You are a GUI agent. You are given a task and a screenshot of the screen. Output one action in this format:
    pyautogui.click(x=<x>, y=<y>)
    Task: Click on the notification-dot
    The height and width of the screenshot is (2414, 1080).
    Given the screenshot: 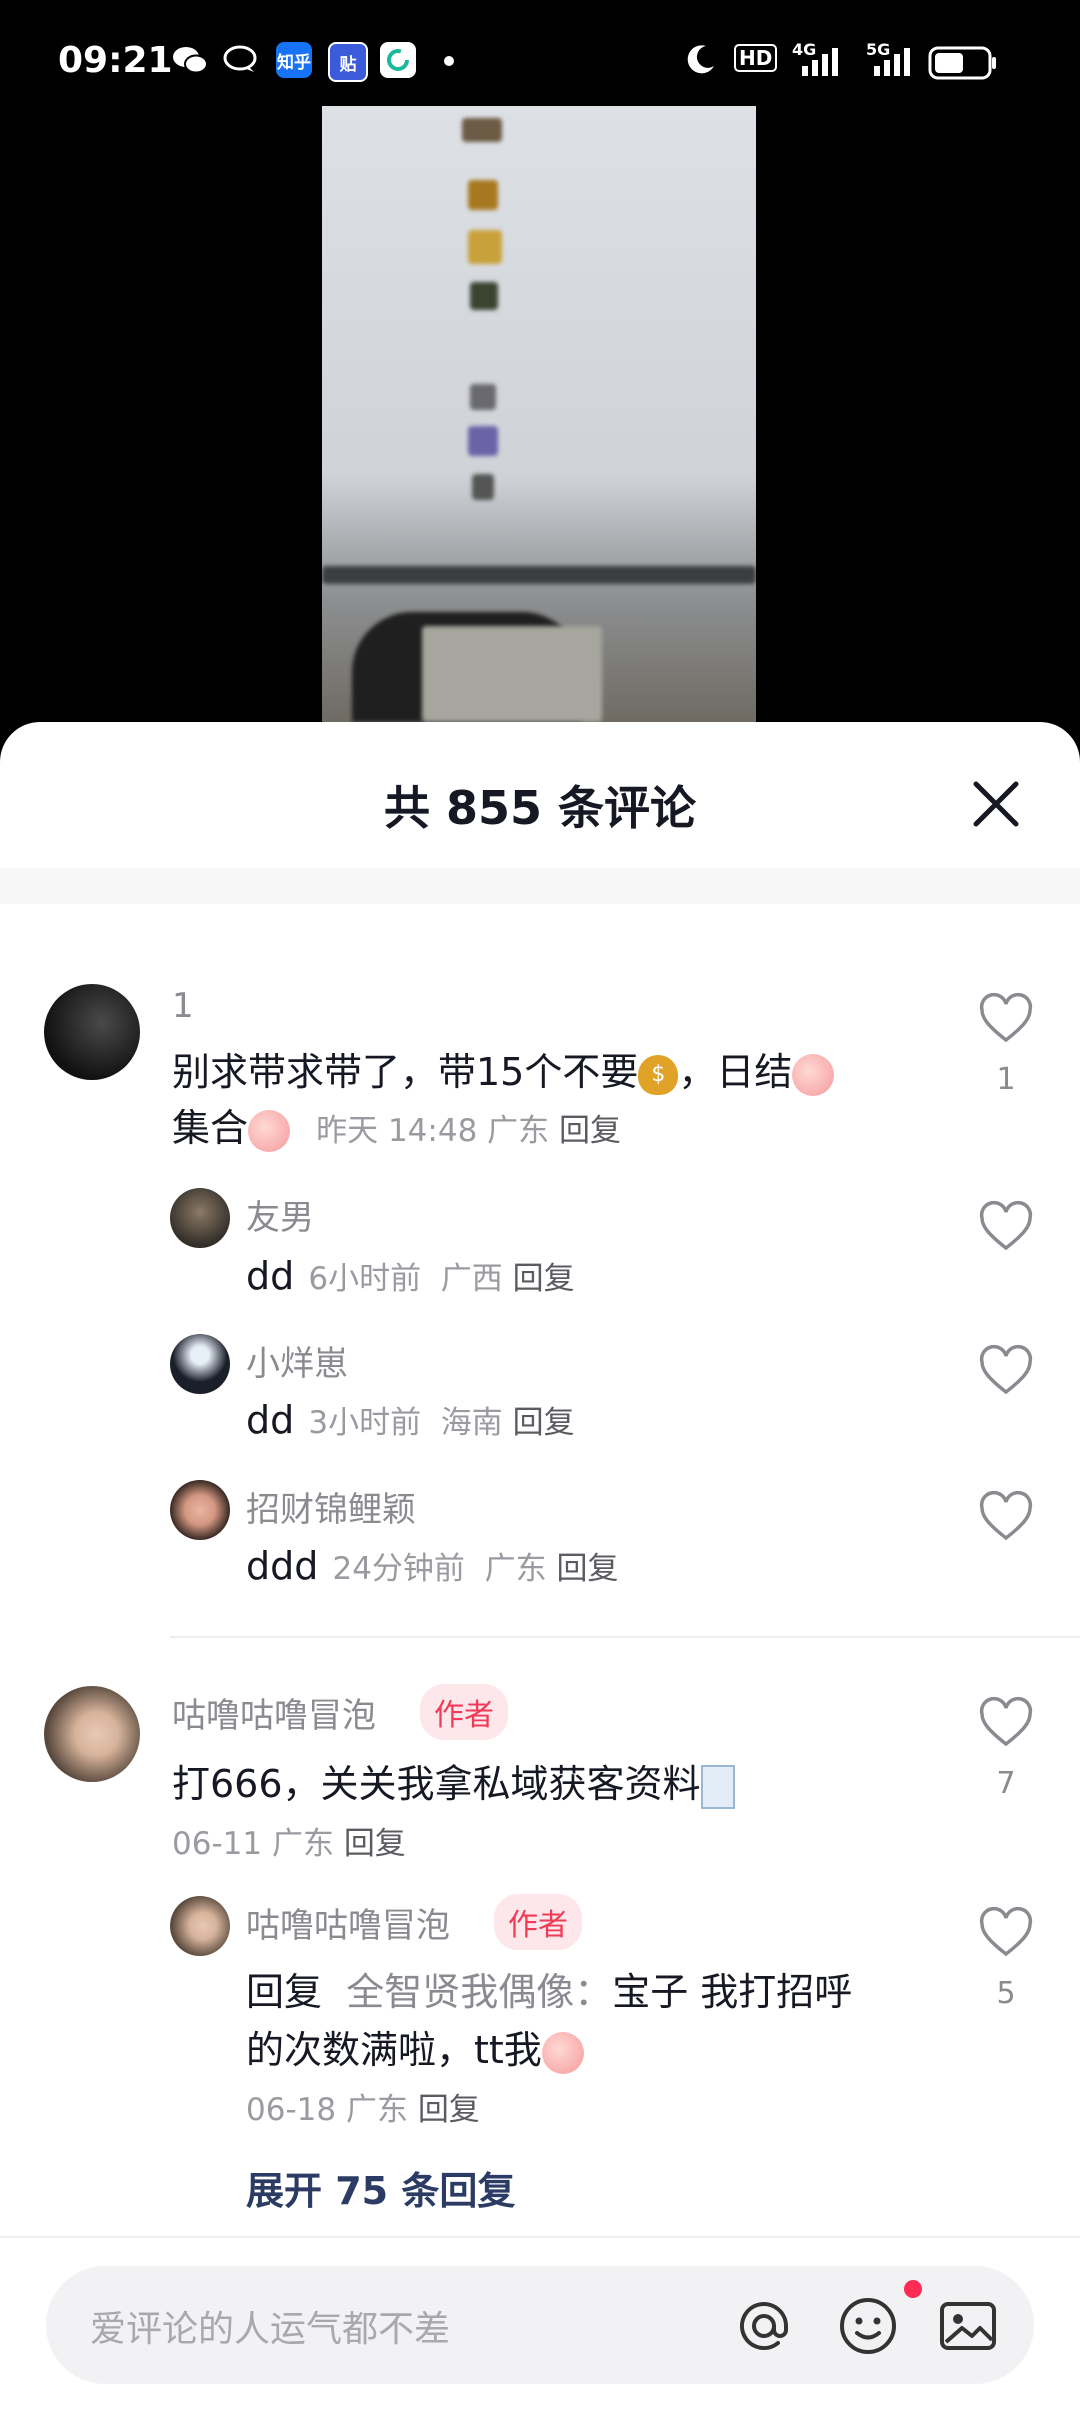 What is the action you would take?
    pyautogui.click(x=913, y=2289)
    